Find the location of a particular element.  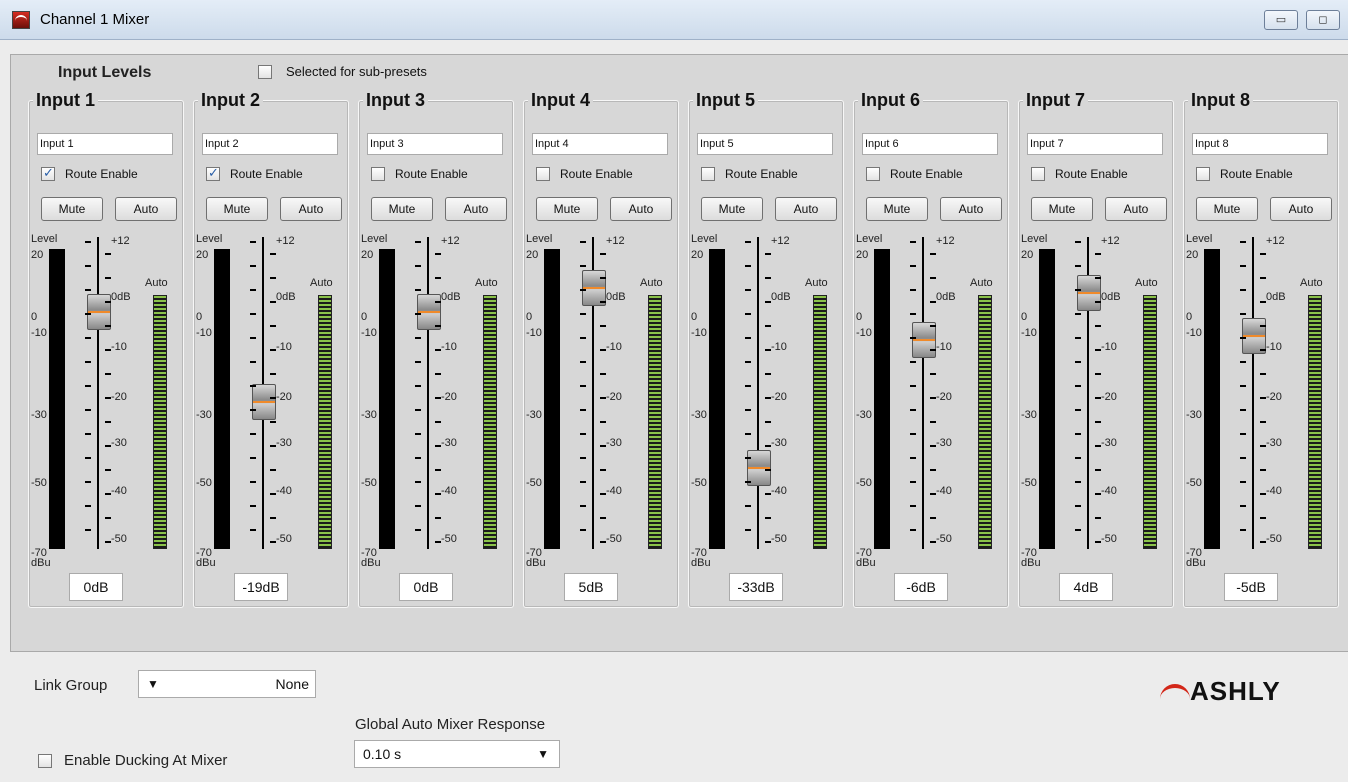

meter-scale-label: -30 is located at coordinates (1029, 415).